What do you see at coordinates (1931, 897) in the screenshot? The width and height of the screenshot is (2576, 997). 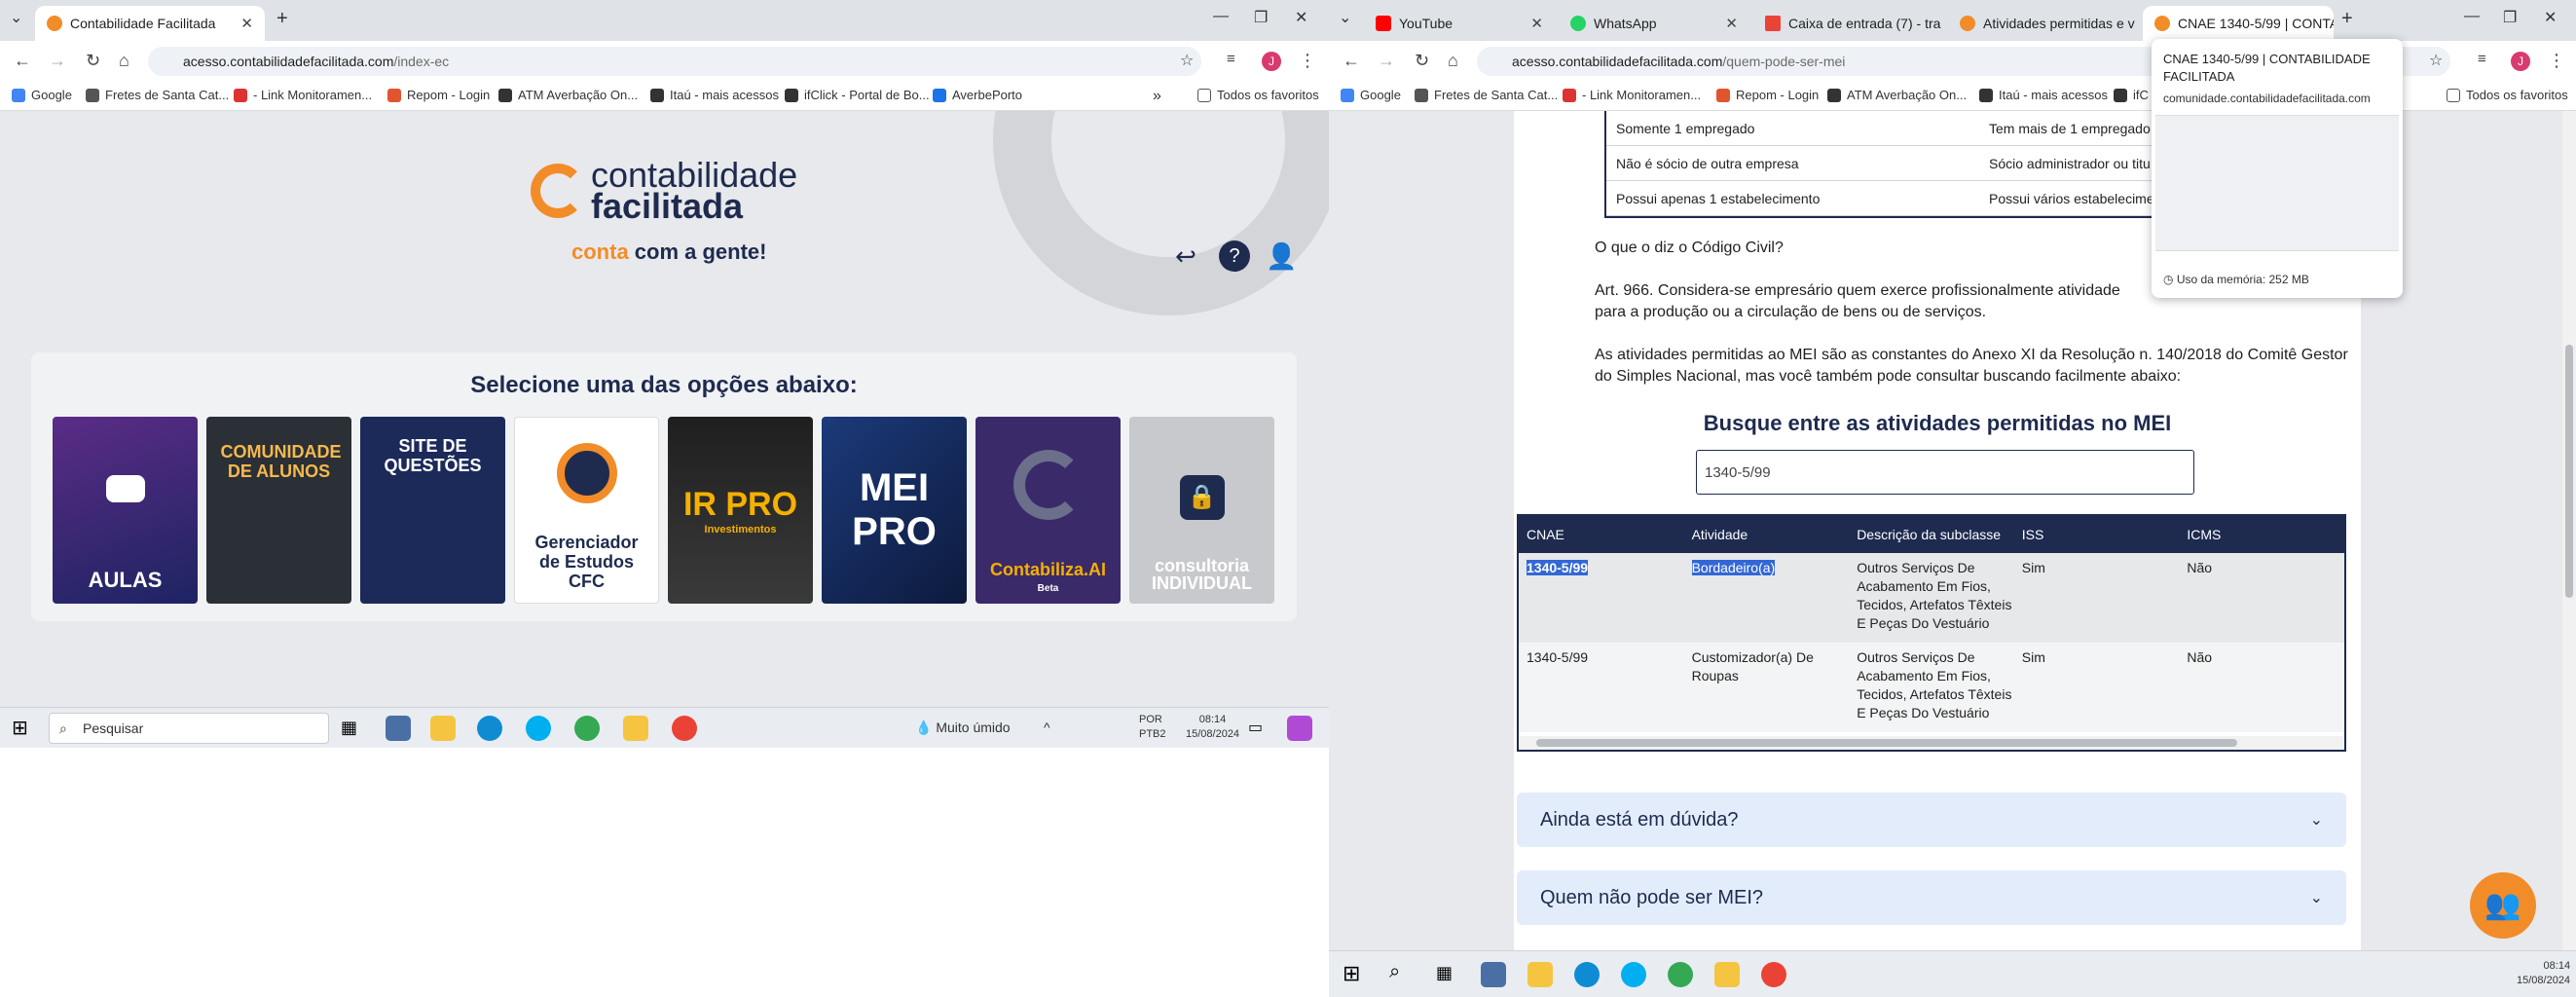 I see `faq-quem-nao-pode: Quem não pode ser MEI? ⌄` at bounding box center [1931, 897].